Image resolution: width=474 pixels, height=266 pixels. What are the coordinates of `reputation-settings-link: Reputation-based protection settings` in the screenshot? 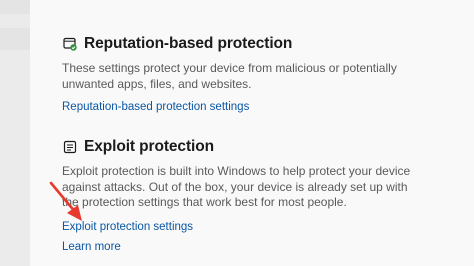 It's located at (262, 107).